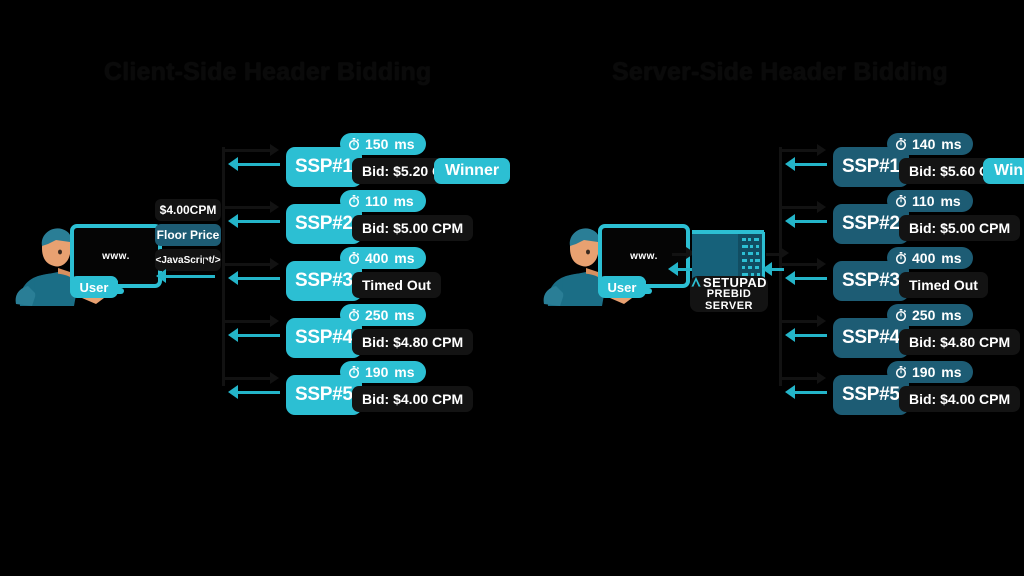 Image resolution: width=1024 pixels, height=576 pixels. Describe the element at coordinates (943, 285) in the screenshot. I see `timeout-pill-right-3: Timed Out` at that location.